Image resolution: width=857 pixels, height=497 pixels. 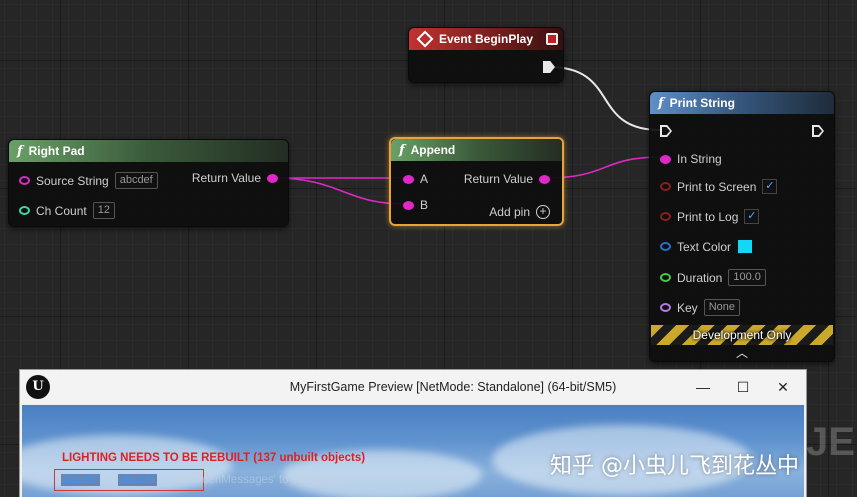 What do you see at coordinates (339, 191) in the screenshot?
I see `string-wire-rightpad-to-b` at bounding box center [339, 191].